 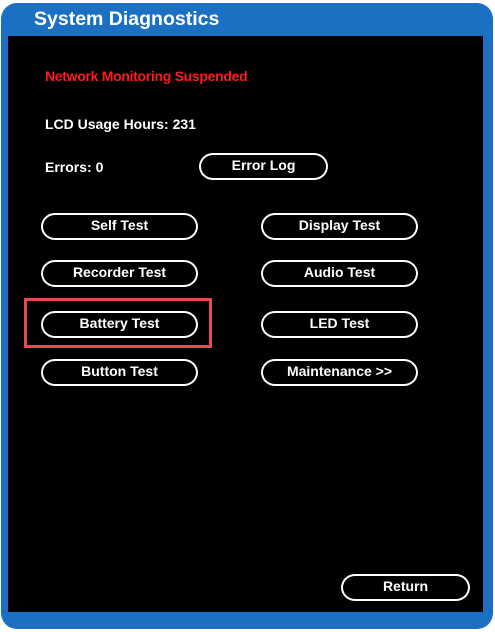 I want to click on network-warning-text: Network Monitoring Suspended, so click(x=146, y=76).